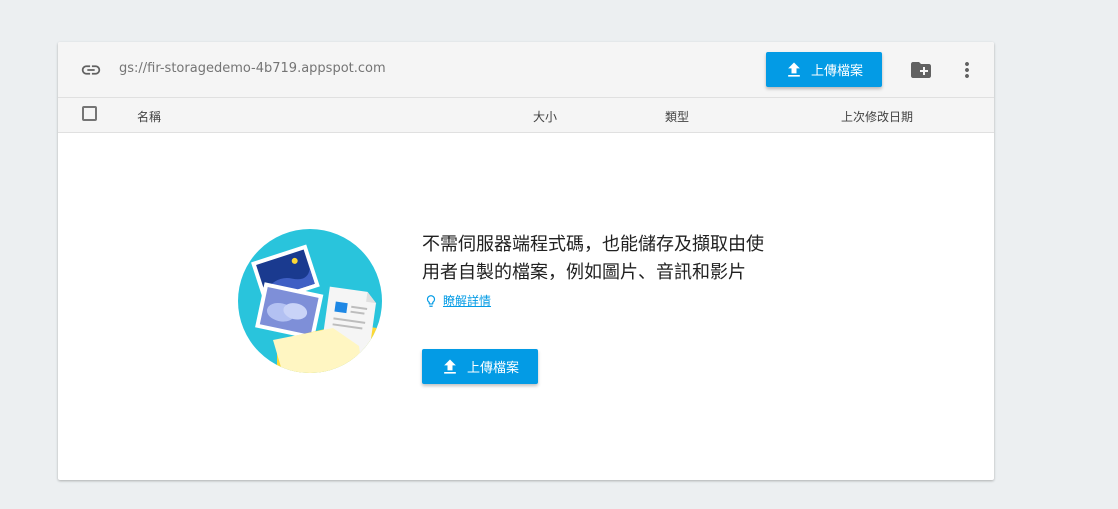  Describe the element at coordinates (467, 301) in the screenshot. I see `learn-more-label: 瞭解詳情` at that location.